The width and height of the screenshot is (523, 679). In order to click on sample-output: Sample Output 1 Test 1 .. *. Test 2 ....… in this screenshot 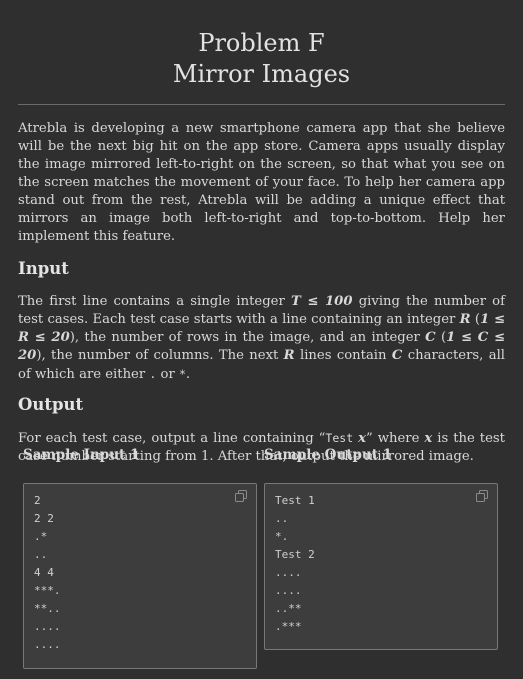, I will do `click(381, 548)`.